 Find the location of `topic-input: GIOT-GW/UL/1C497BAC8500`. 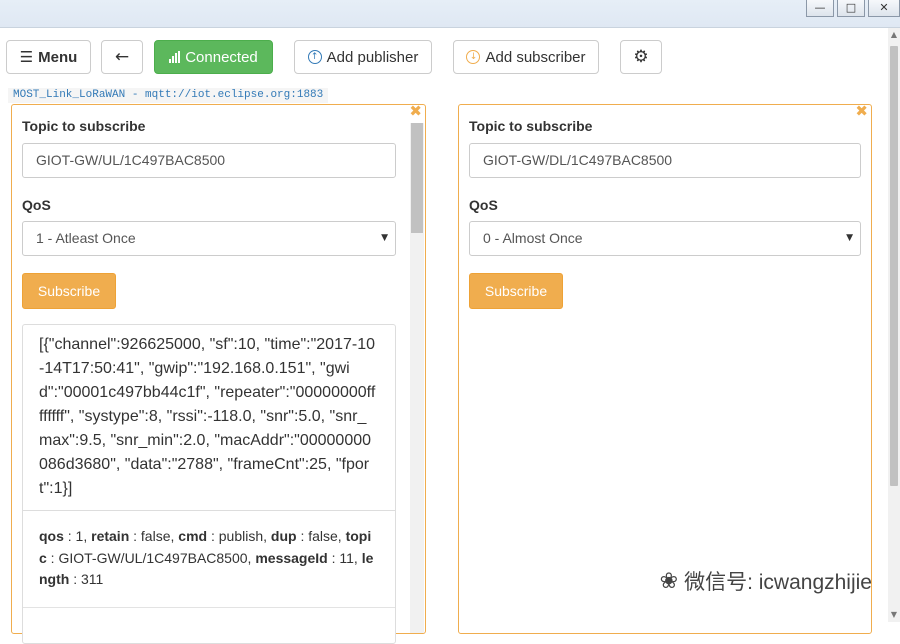

topic-input: GIOT-GW/UL/1C497BAC8500 is located at coordinates (209, 160).